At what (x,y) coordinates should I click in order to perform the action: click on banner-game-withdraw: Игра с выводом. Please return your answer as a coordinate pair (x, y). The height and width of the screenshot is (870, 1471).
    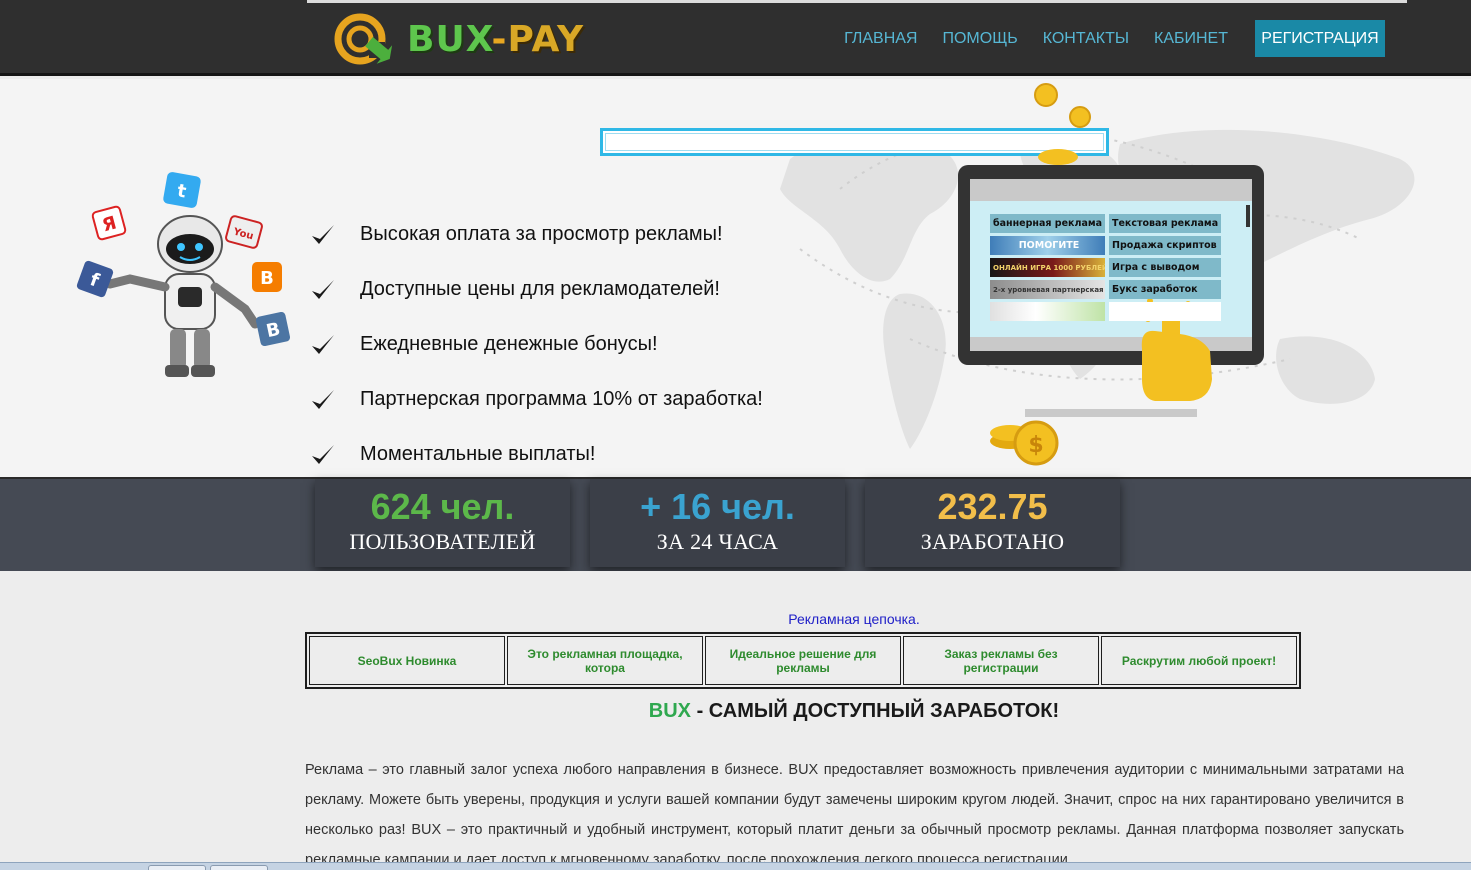
    Looking at the image, I should click on (1165, 267).